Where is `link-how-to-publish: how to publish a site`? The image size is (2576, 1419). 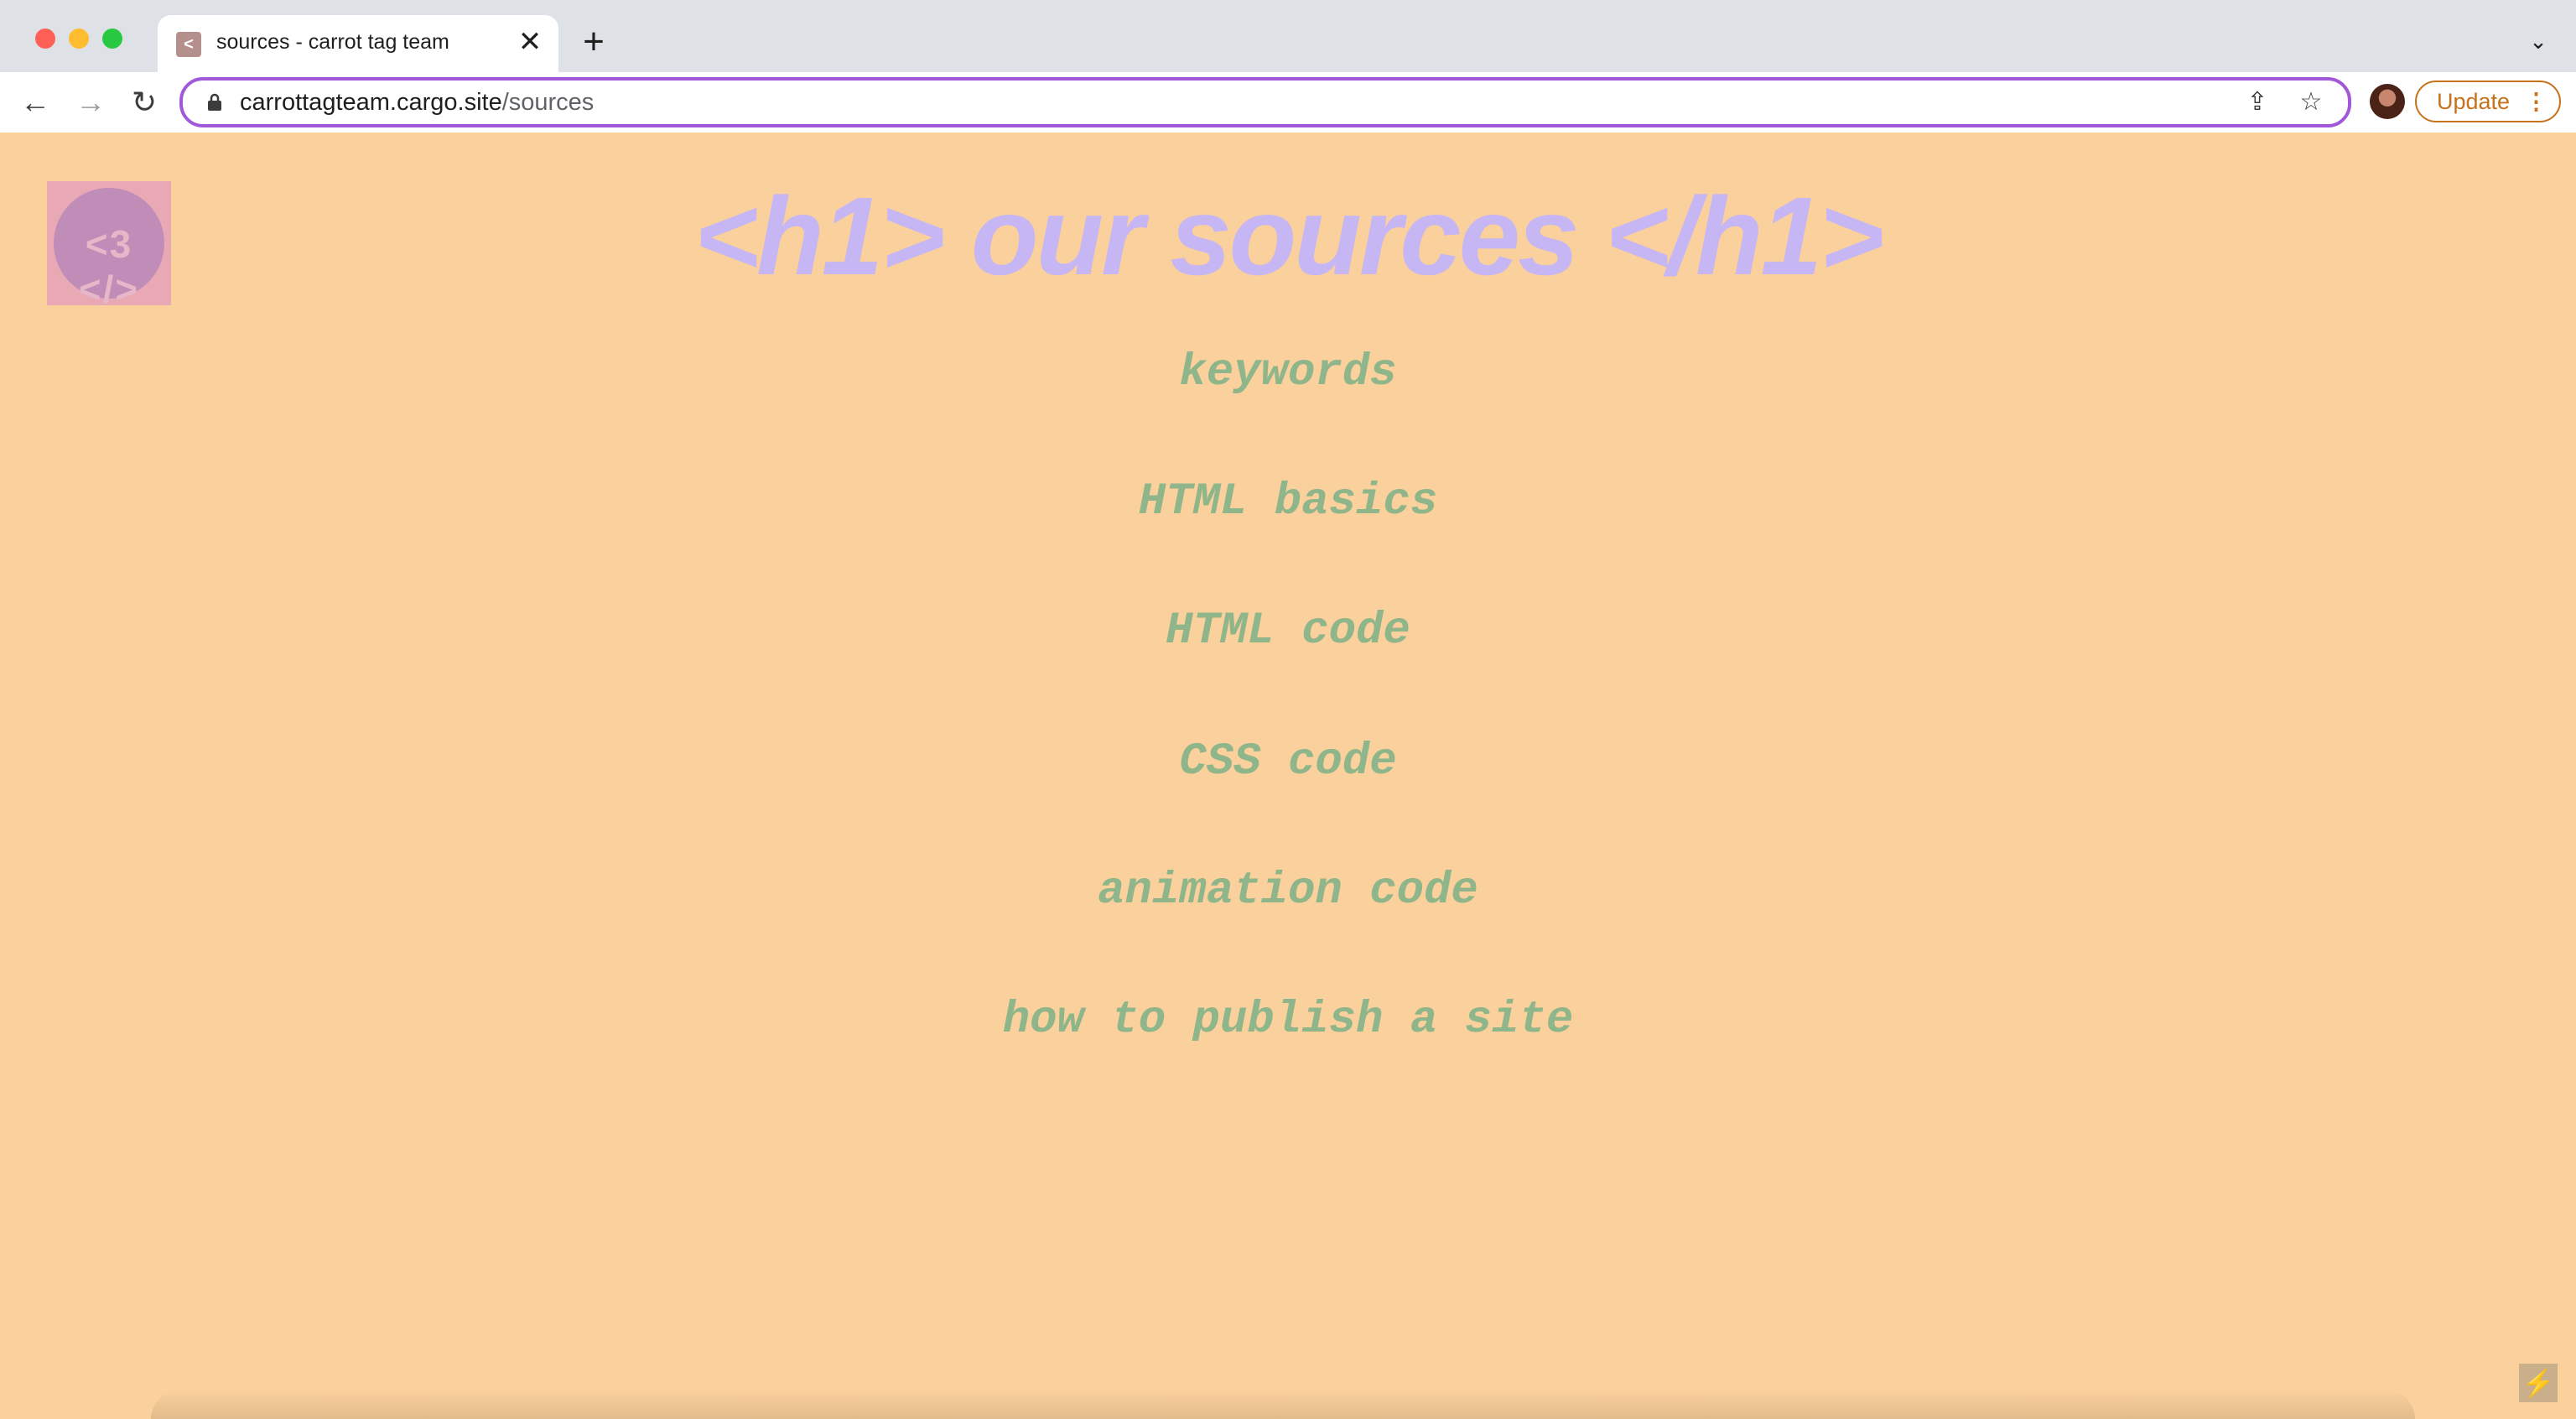 link-how-to-publish: how to publish a site is located at coordinates (1288, 1020).